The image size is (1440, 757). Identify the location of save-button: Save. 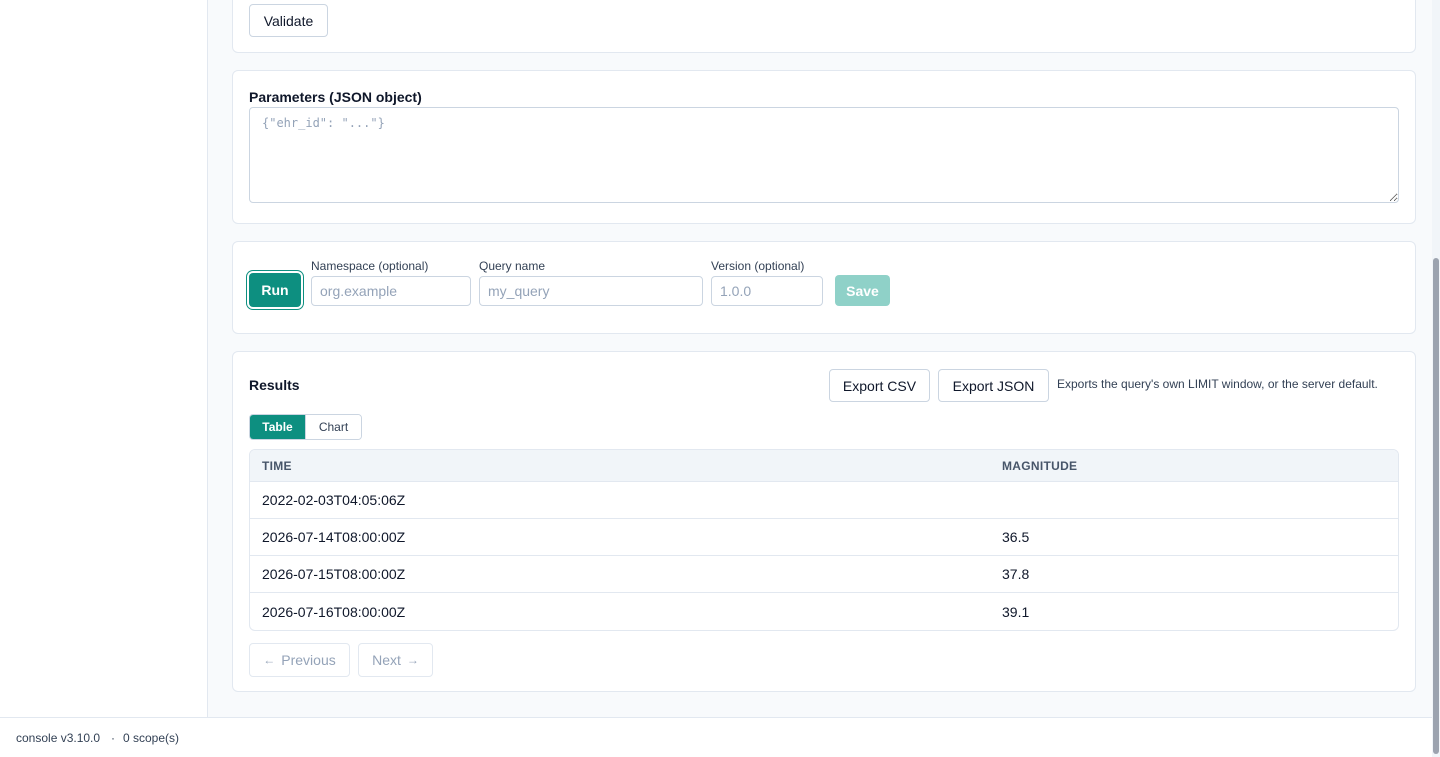
(862, 290).